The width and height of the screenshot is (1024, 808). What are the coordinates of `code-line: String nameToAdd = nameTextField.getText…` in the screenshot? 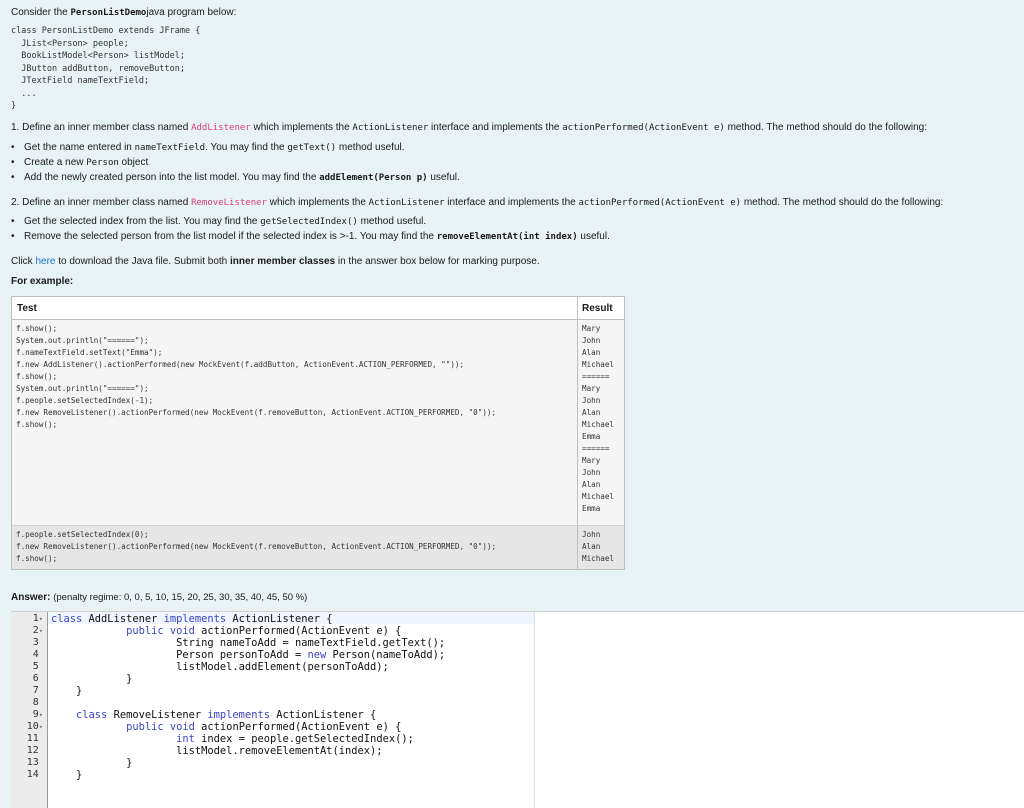 It's located at (537, 643).